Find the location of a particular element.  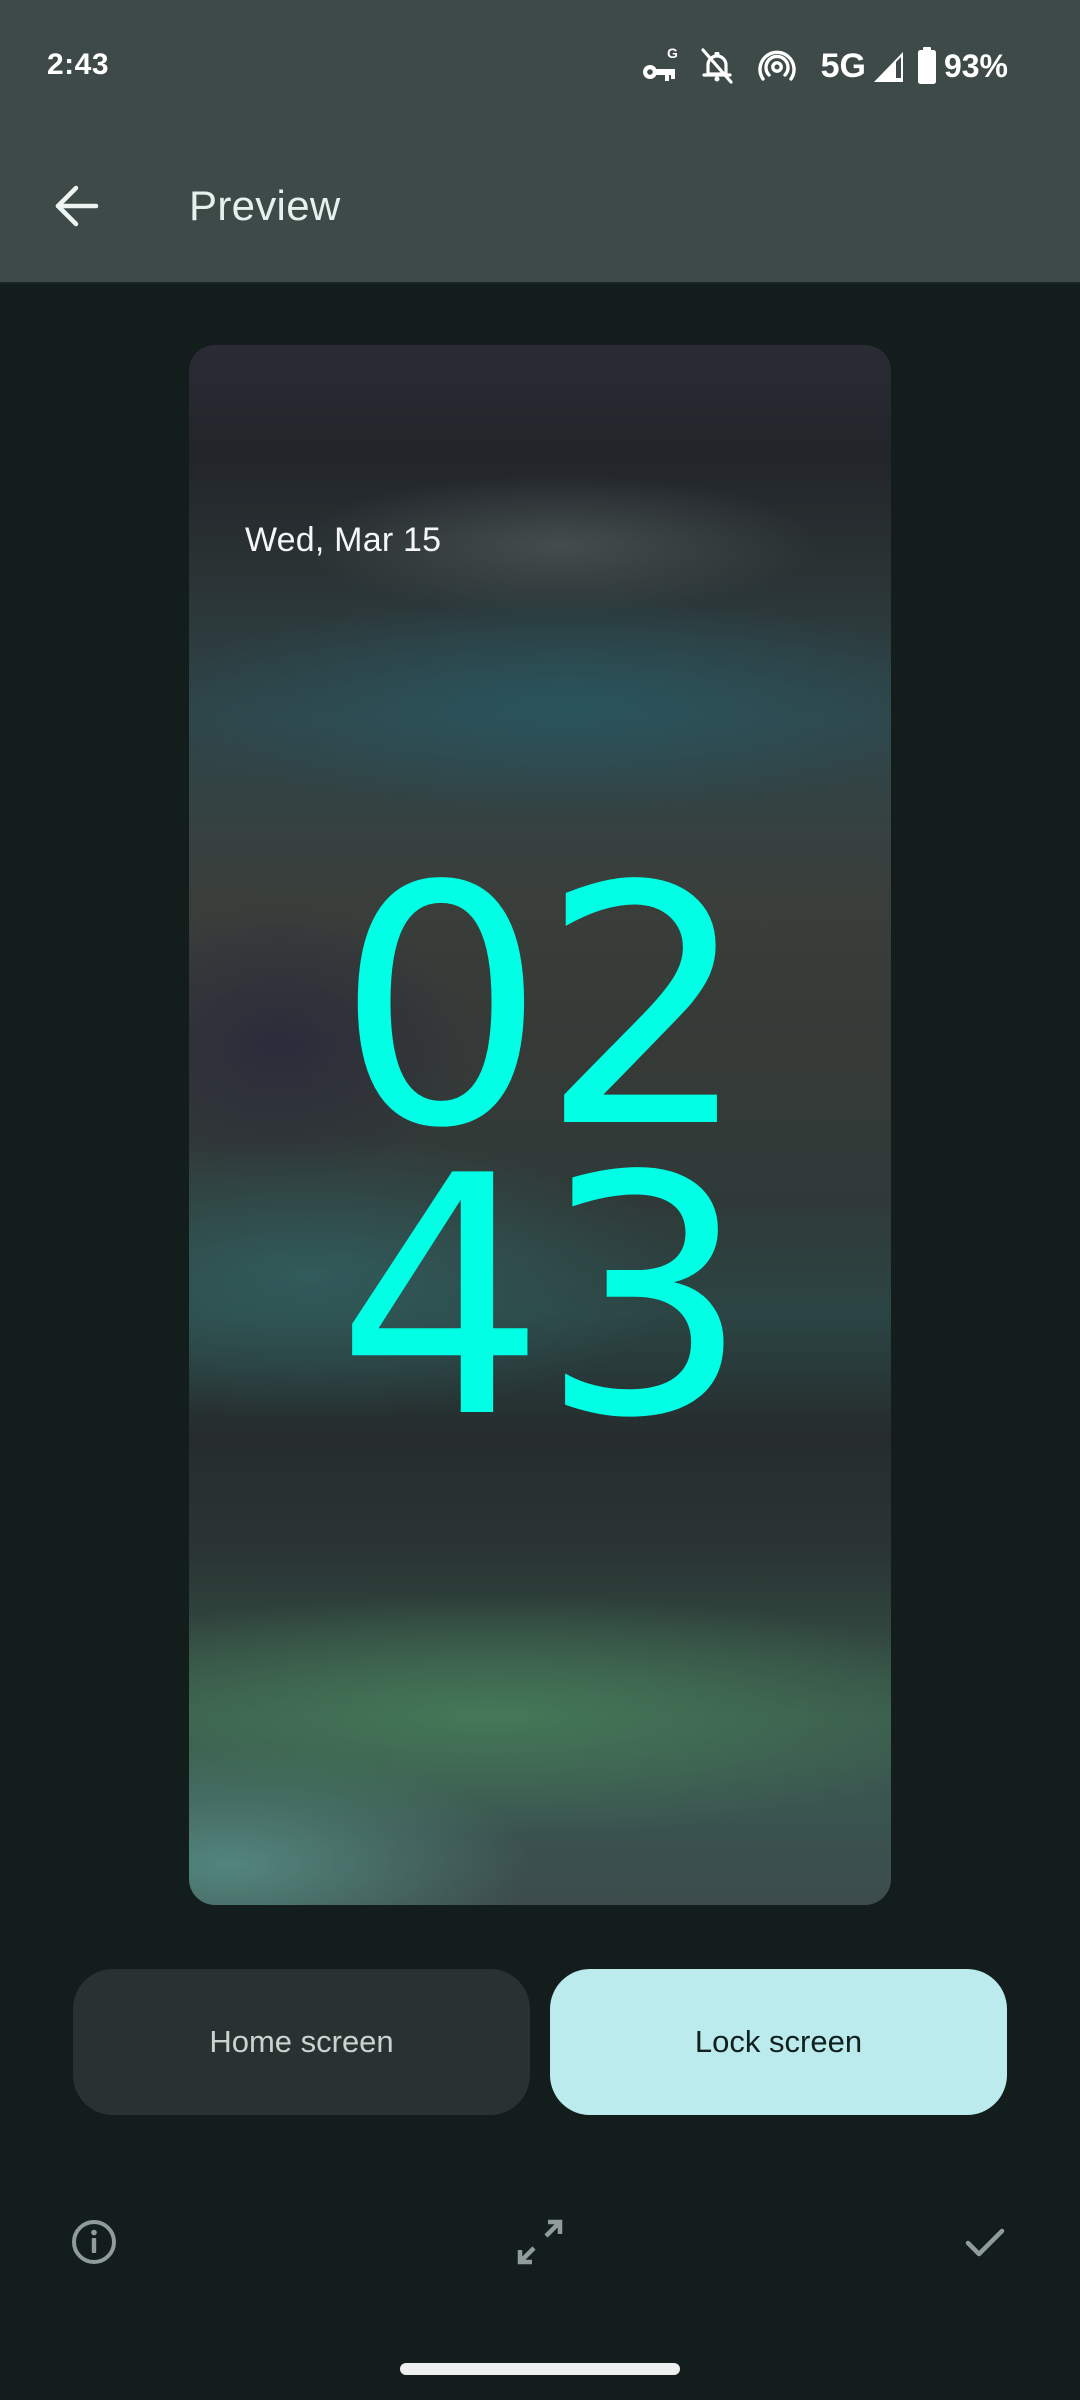

gesture-navigation-handle is located at coordinates (540, 2369).